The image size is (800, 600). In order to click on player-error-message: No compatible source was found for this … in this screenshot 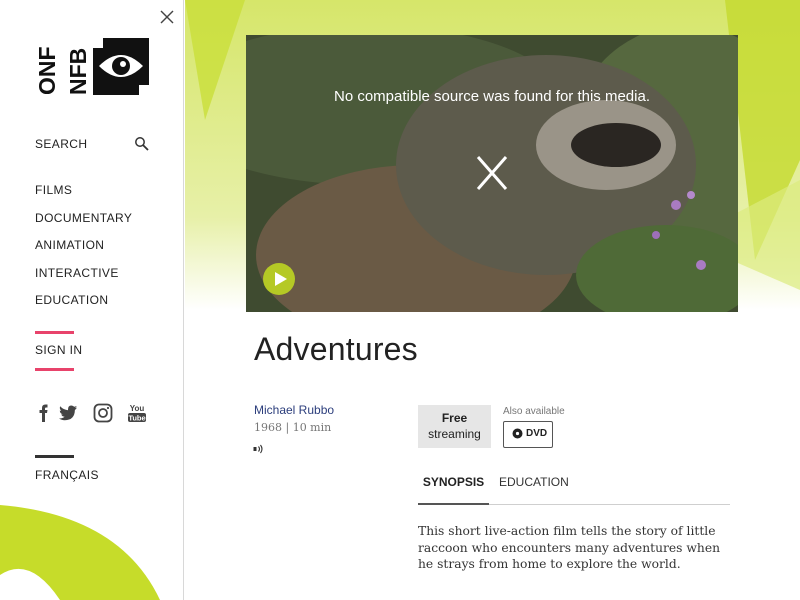, I will do `click(492, 96)`.